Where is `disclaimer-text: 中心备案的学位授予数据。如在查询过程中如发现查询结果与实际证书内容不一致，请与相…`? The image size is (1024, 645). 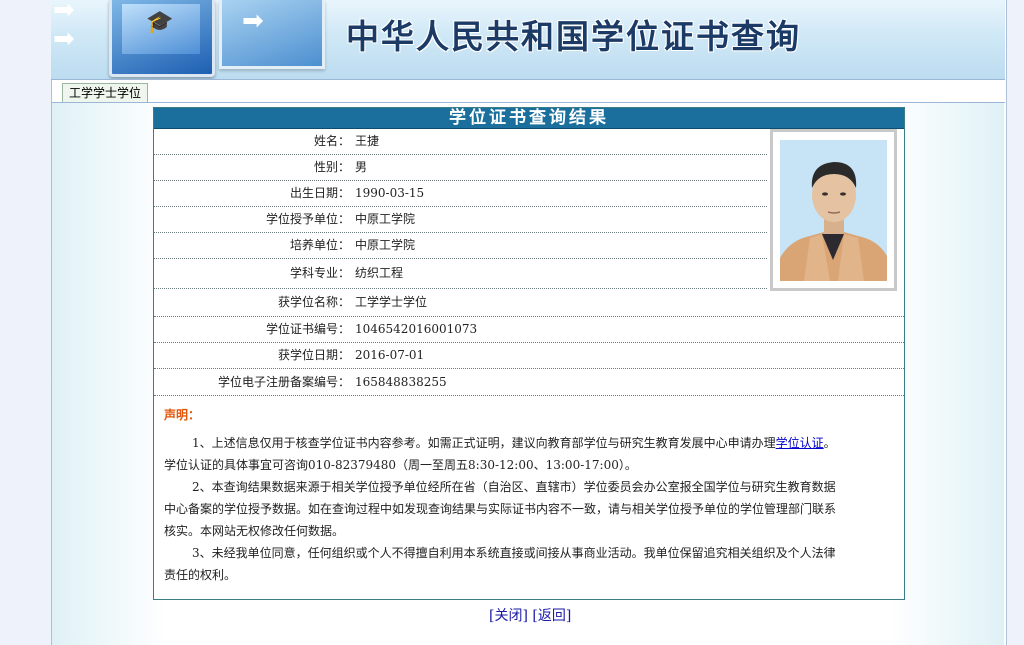
disclaimer-text: 中心备案的学位授予数据。如在查询过程中如发现查询结果与实际证书内容不一致，请与相… is located at coordinates (500, 509).